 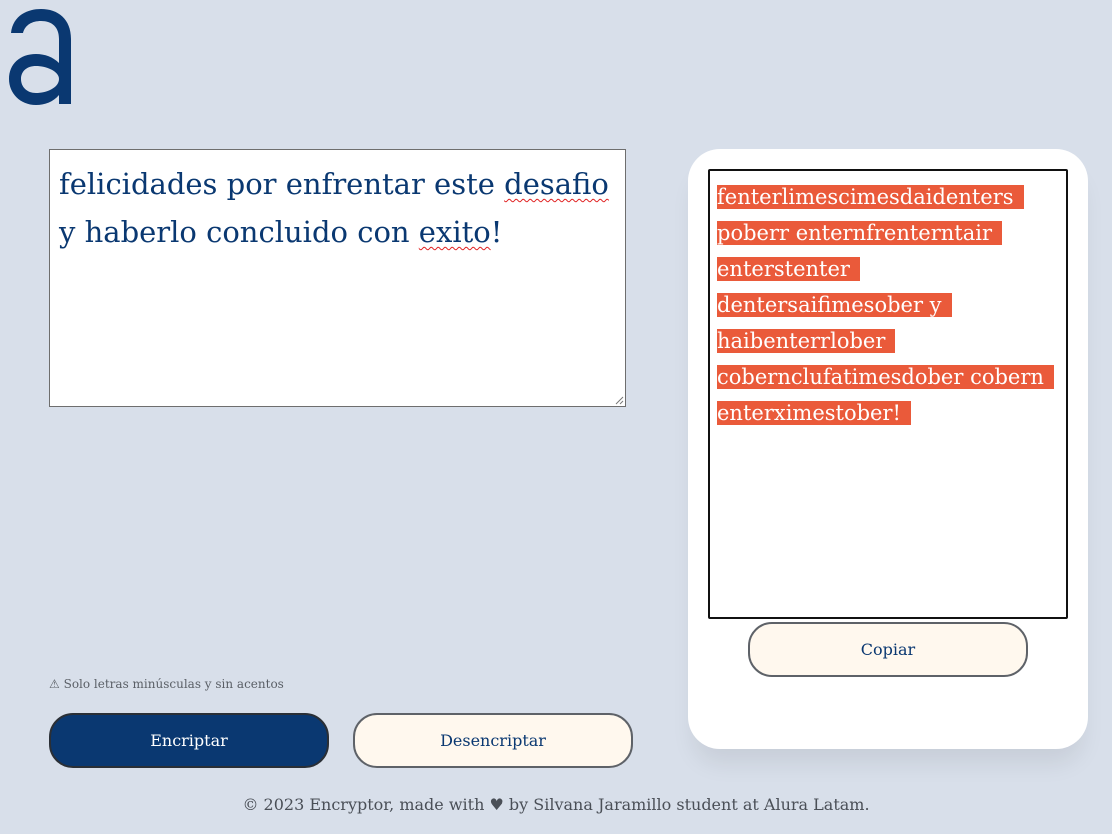 What do you see at coordinates (556, 184) in the screenshot?
I see `misspelled-word: desafio` at bounding box center [556, 184].